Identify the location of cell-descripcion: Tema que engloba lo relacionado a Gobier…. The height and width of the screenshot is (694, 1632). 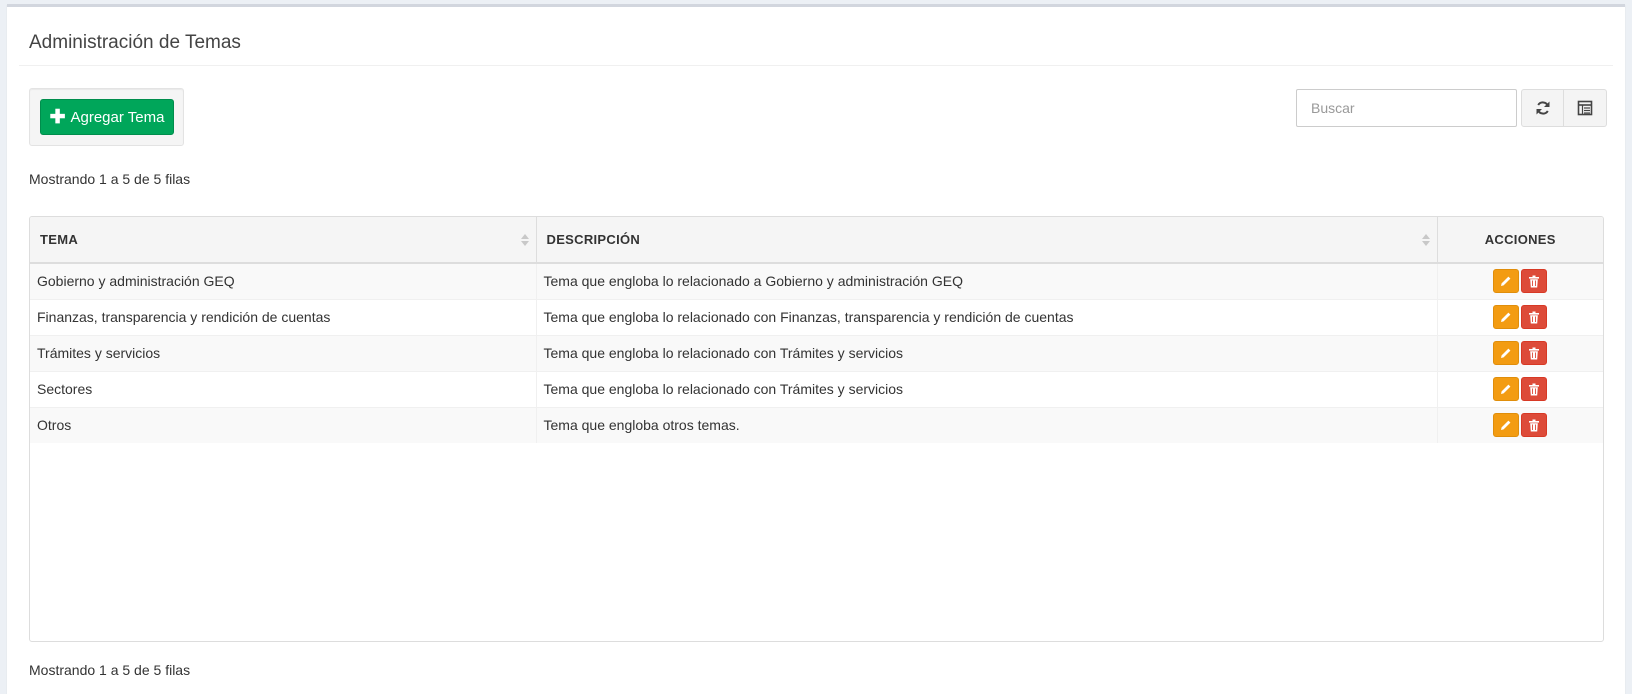
(986, 280).